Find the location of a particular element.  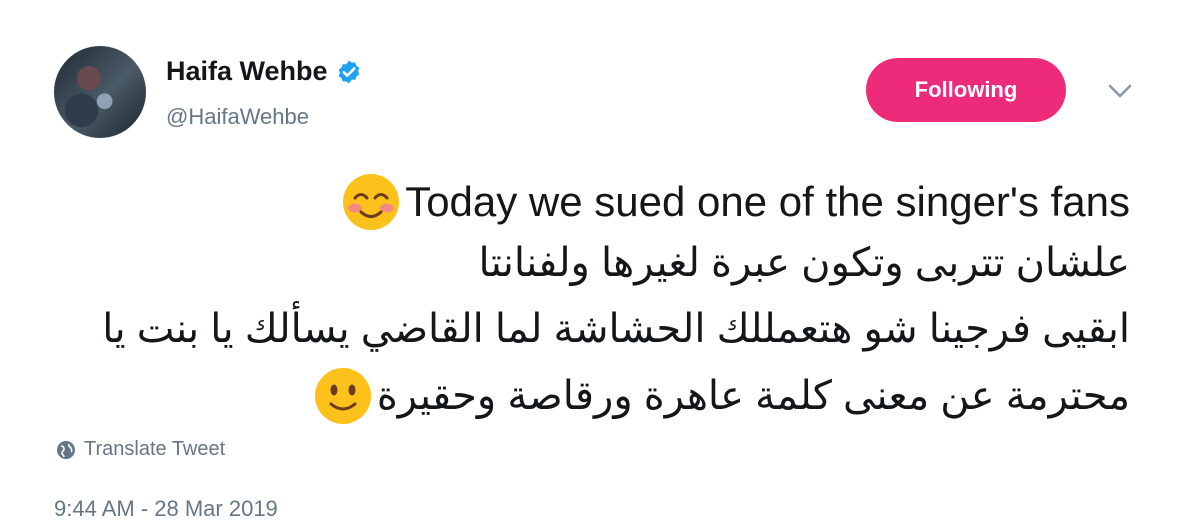

tweet-text-line: Today we sued one of the singer's fans is located at coordinates (735, 202).